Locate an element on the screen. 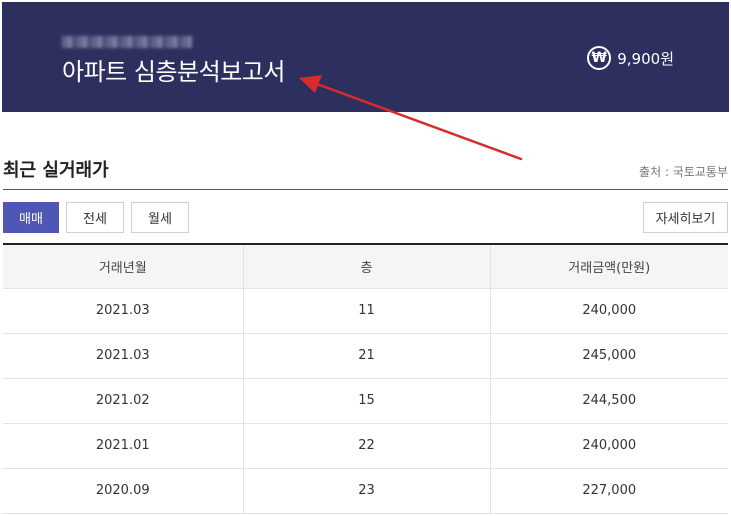  tab-monthly-rent: 월세 is located at coordinates (160, 217).